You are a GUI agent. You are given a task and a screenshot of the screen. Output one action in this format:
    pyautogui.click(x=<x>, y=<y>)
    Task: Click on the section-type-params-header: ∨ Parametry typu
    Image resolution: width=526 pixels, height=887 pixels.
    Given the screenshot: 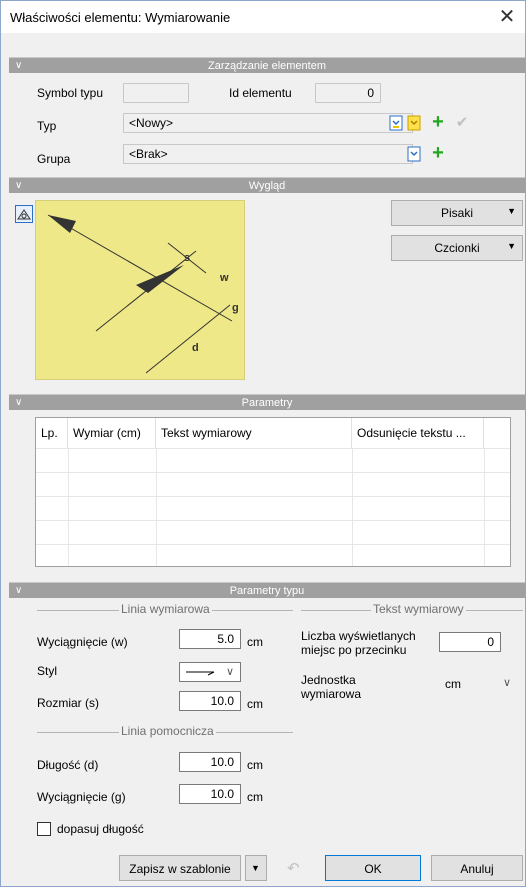 What is the action you would take?
    pyautogui.click(x=267, y=590)
    